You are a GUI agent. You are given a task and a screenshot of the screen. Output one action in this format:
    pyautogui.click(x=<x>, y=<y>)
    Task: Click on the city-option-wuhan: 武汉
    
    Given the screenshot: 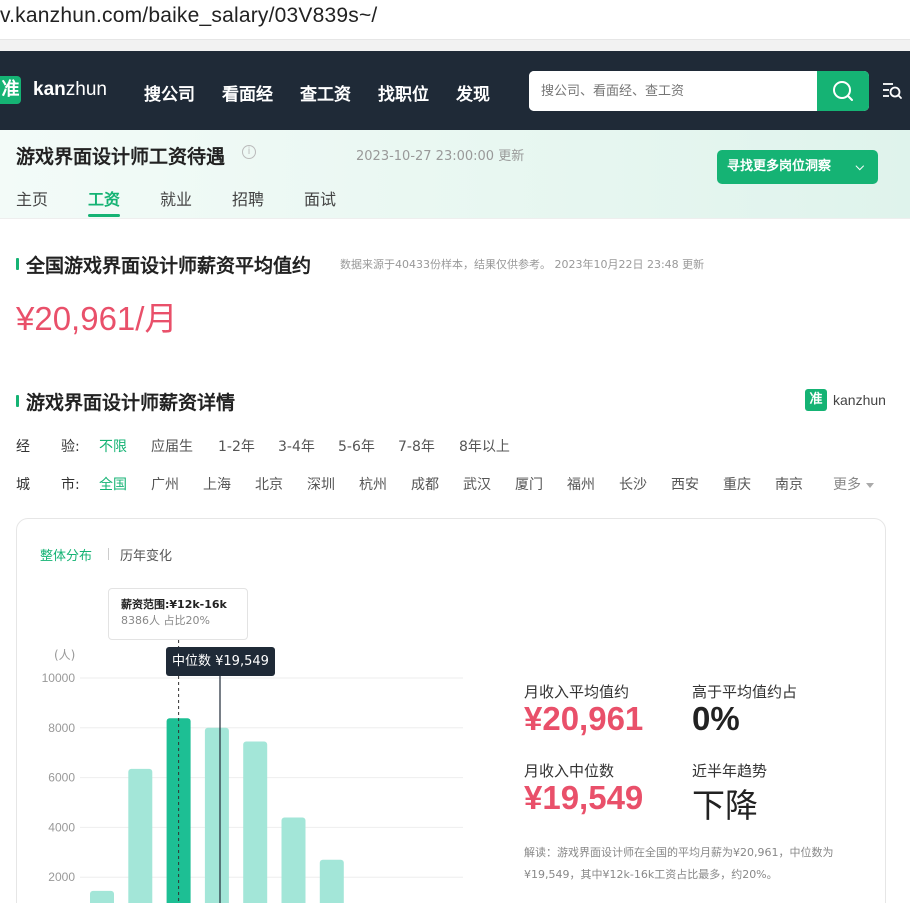 What is the action you would take?
    pyautogui.click(x=477, y=484)
    